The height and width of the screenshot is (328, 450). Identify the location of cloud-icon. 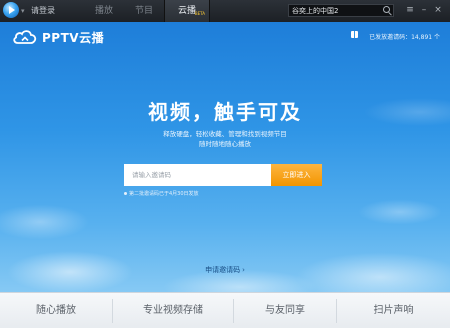
(25, 37).